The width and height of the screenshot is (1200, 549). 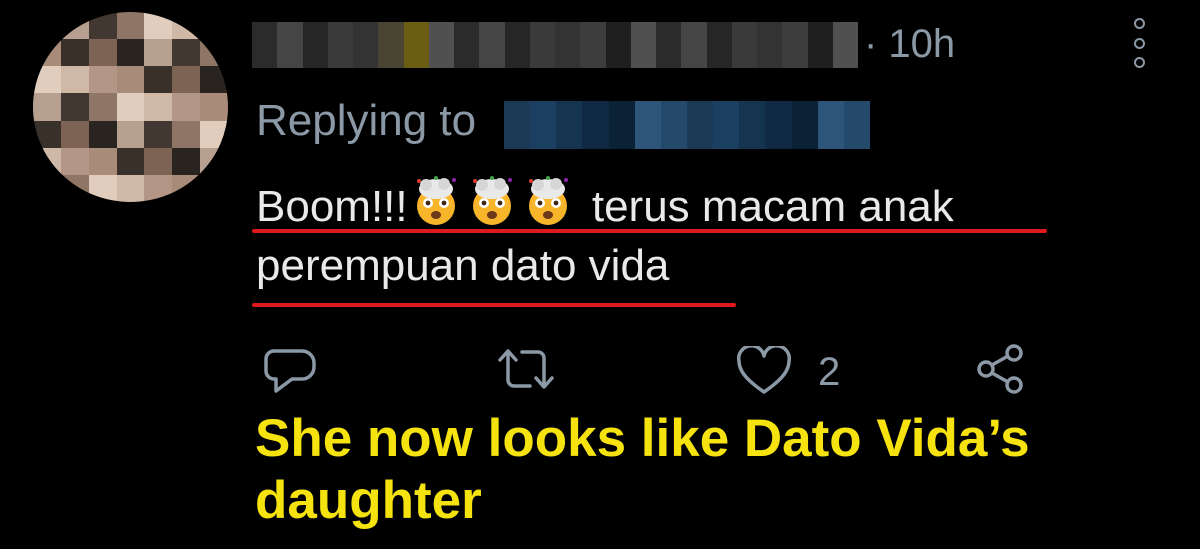 What do you see at coordinates (366, 120) in the screenshot?
I see `replying-to-label: Replying to` at bounding box center [366, 120].